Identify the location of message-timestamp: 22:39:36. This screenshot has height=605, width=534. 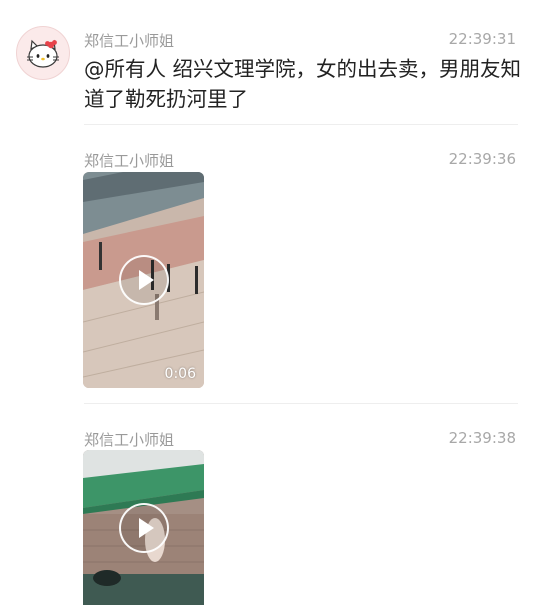
(482, 159).